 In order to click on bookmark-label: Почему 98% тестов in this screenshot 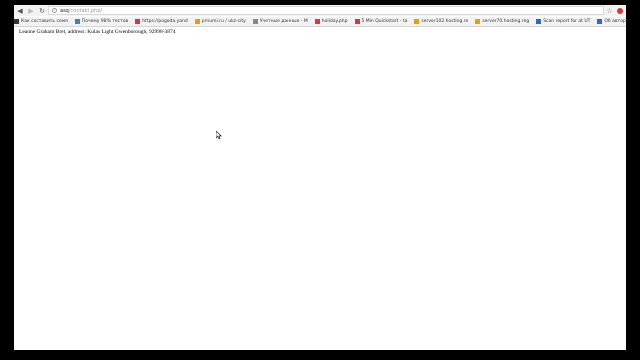, I will do `click(105, 21)`.